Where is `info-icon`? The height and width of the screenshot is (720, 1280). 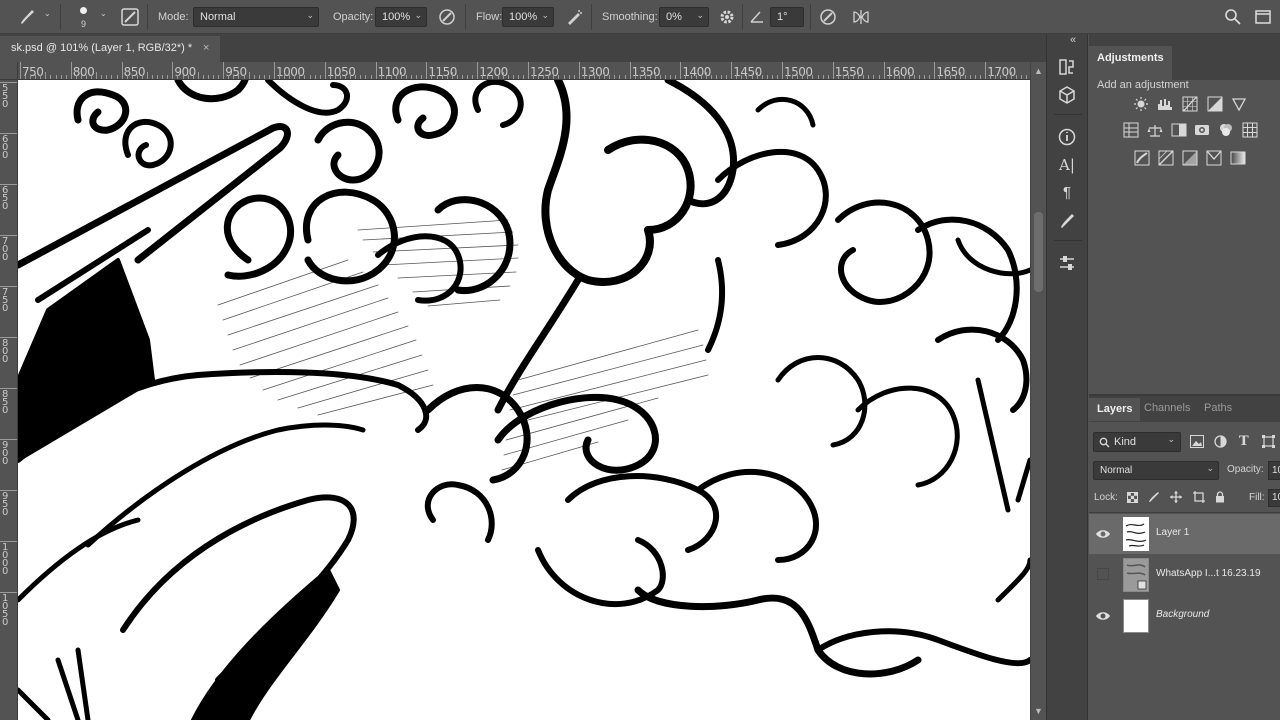
info-icon is located at coordinates (1067, 137).